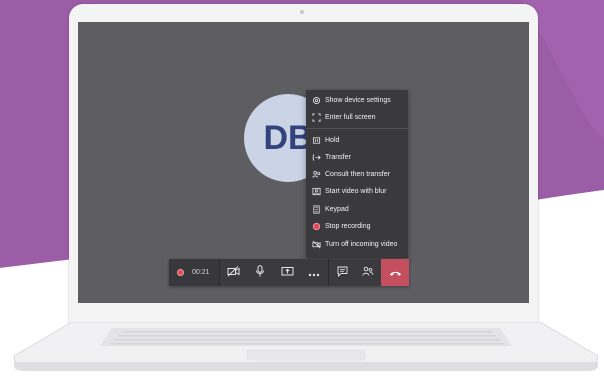 The height and width of the screenshot is (382, 604). What do you see at coordinates (357, 209) in the screenshot?
I see `menu-item-keypad: Keypad` at bounding box center [357, 209].